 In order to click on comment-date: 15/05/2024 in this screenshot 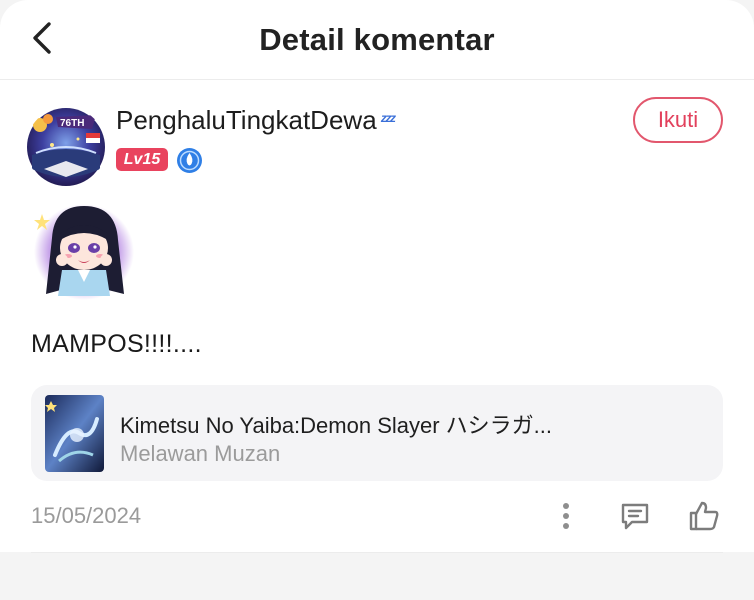, I will do `click(86, 515)`.